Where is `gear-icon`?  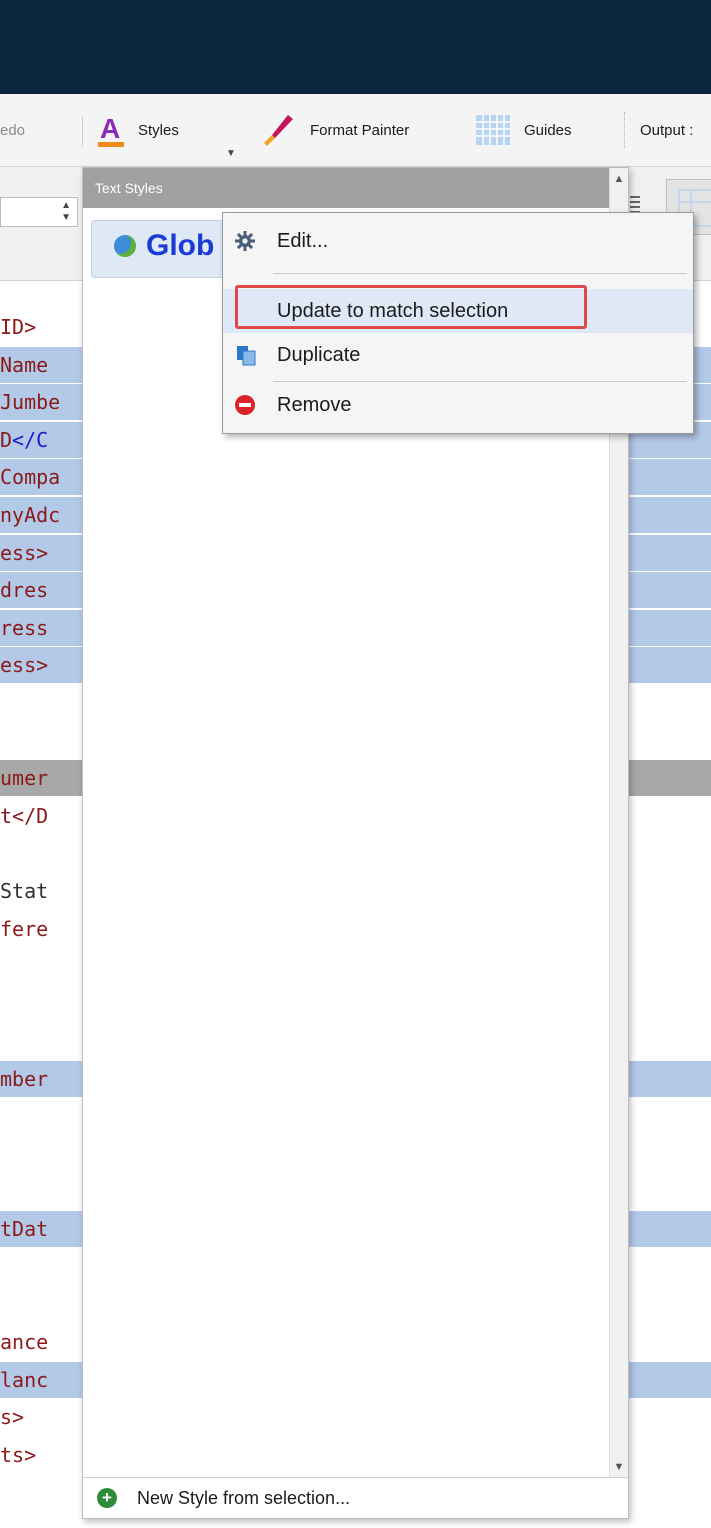
gear-icon is located at coordinates (245, 241).